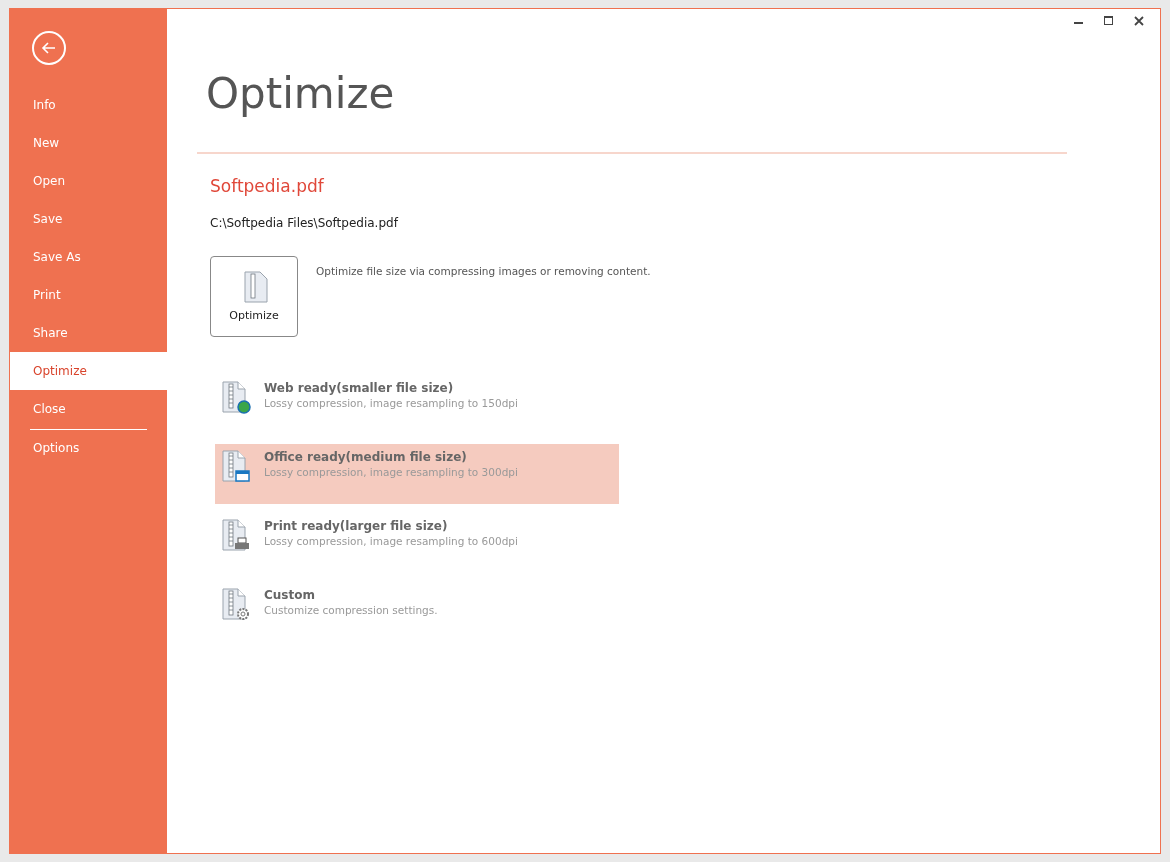  I want to click on option-title: Office ready(medium file size), so click(366, 457).